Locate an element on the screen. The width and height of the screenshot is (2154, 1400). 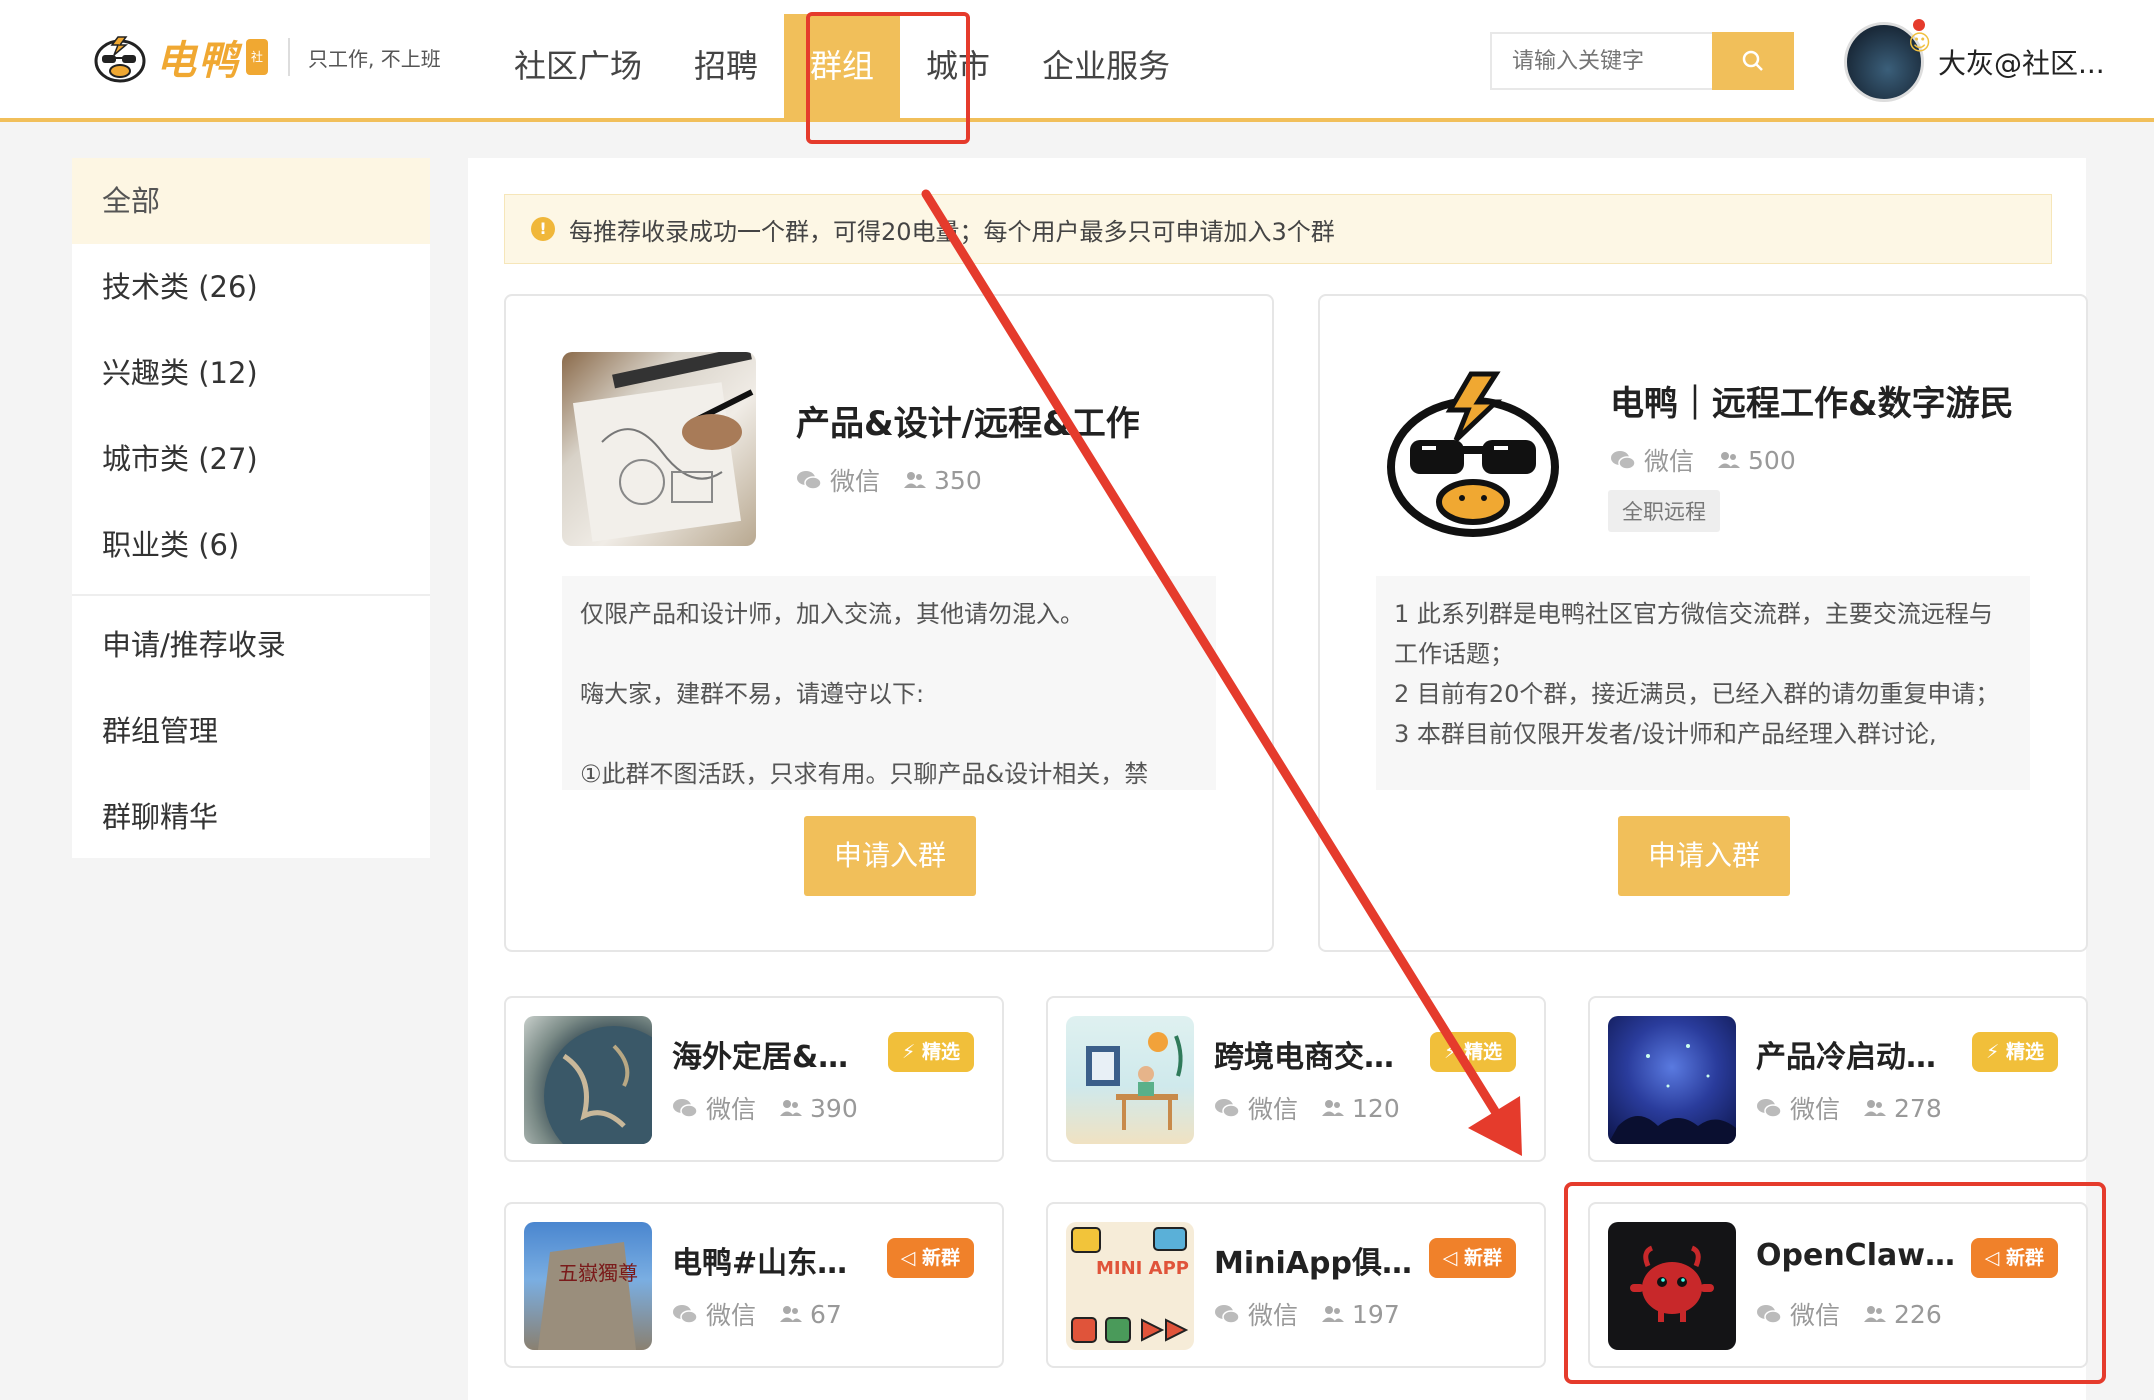
sketch-drawing-icon is located at coordinates (663, 447).